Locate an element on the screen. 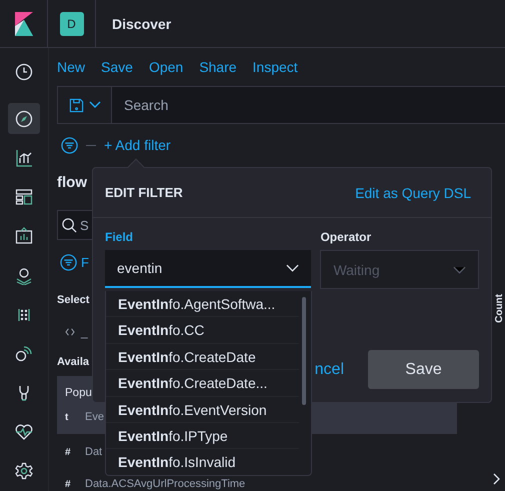  section-heading: Popu is located at coordinates (78, 393).